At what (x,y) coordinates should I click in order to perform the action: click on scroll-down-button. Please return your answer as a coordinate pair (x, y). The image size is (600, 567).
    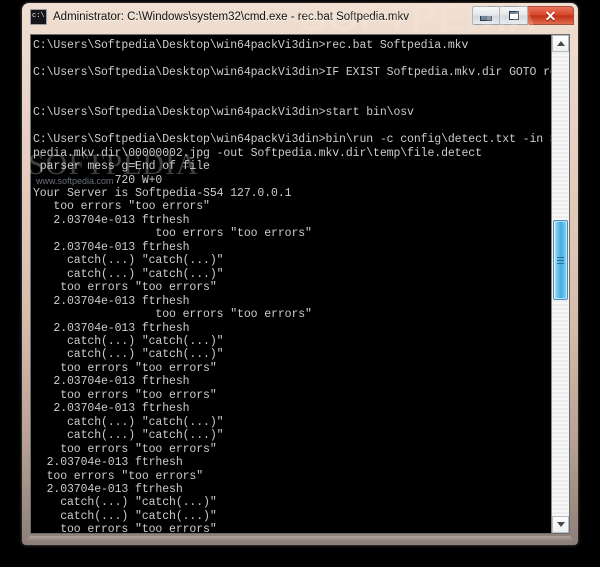
    Looking at the image, I should click on (560, 524).